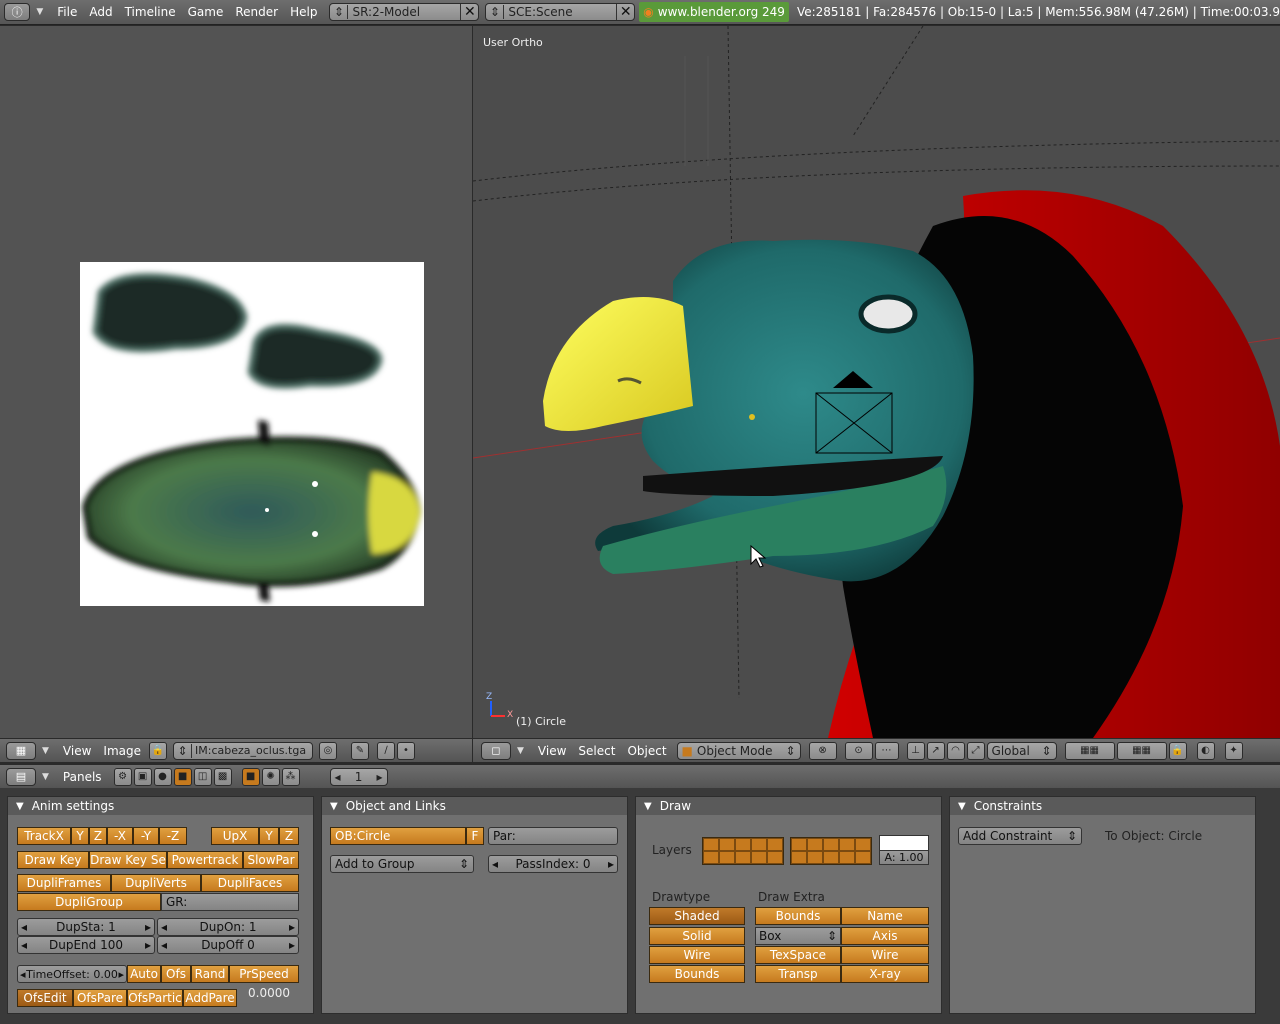  I want to click on draw-key-button: Draw Key, so click(53, 860).